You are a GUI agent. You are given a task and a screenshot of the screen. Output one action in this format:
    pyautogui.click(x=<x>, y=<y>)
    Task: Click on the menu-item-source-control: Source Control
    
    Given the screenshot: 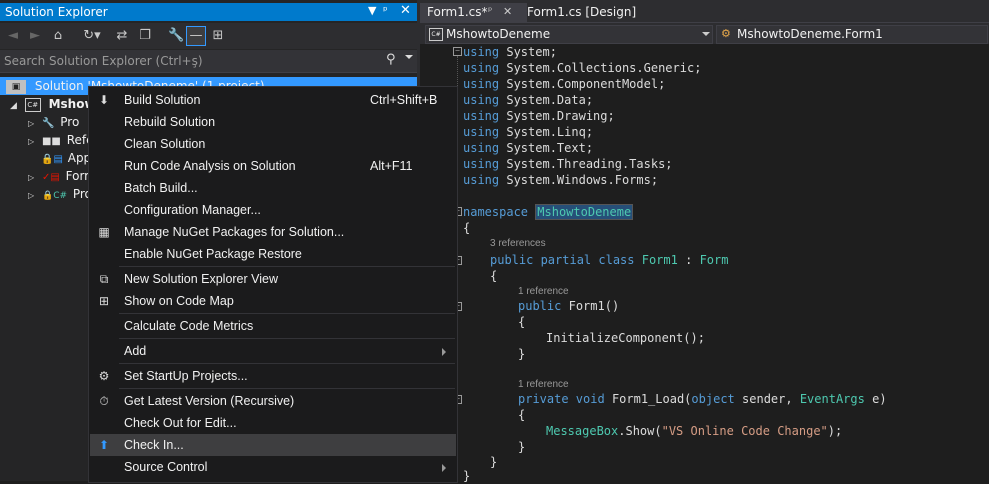 What is the action you would take?
    pyautogui.click(x=273, y=467)
    